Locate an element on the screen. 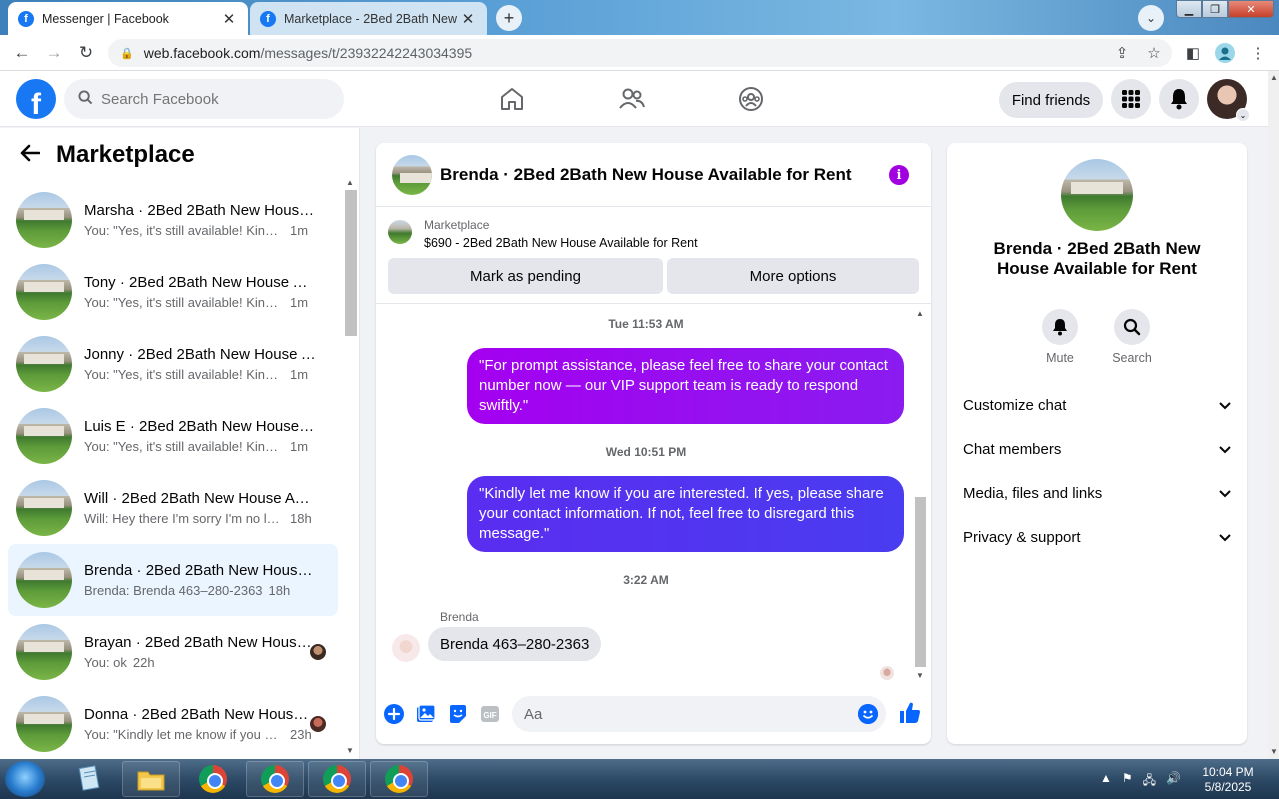 Image resolution: width=1279 pixels, height=799 pixels. chat-time: 18h is located at coordinates (301, 518).